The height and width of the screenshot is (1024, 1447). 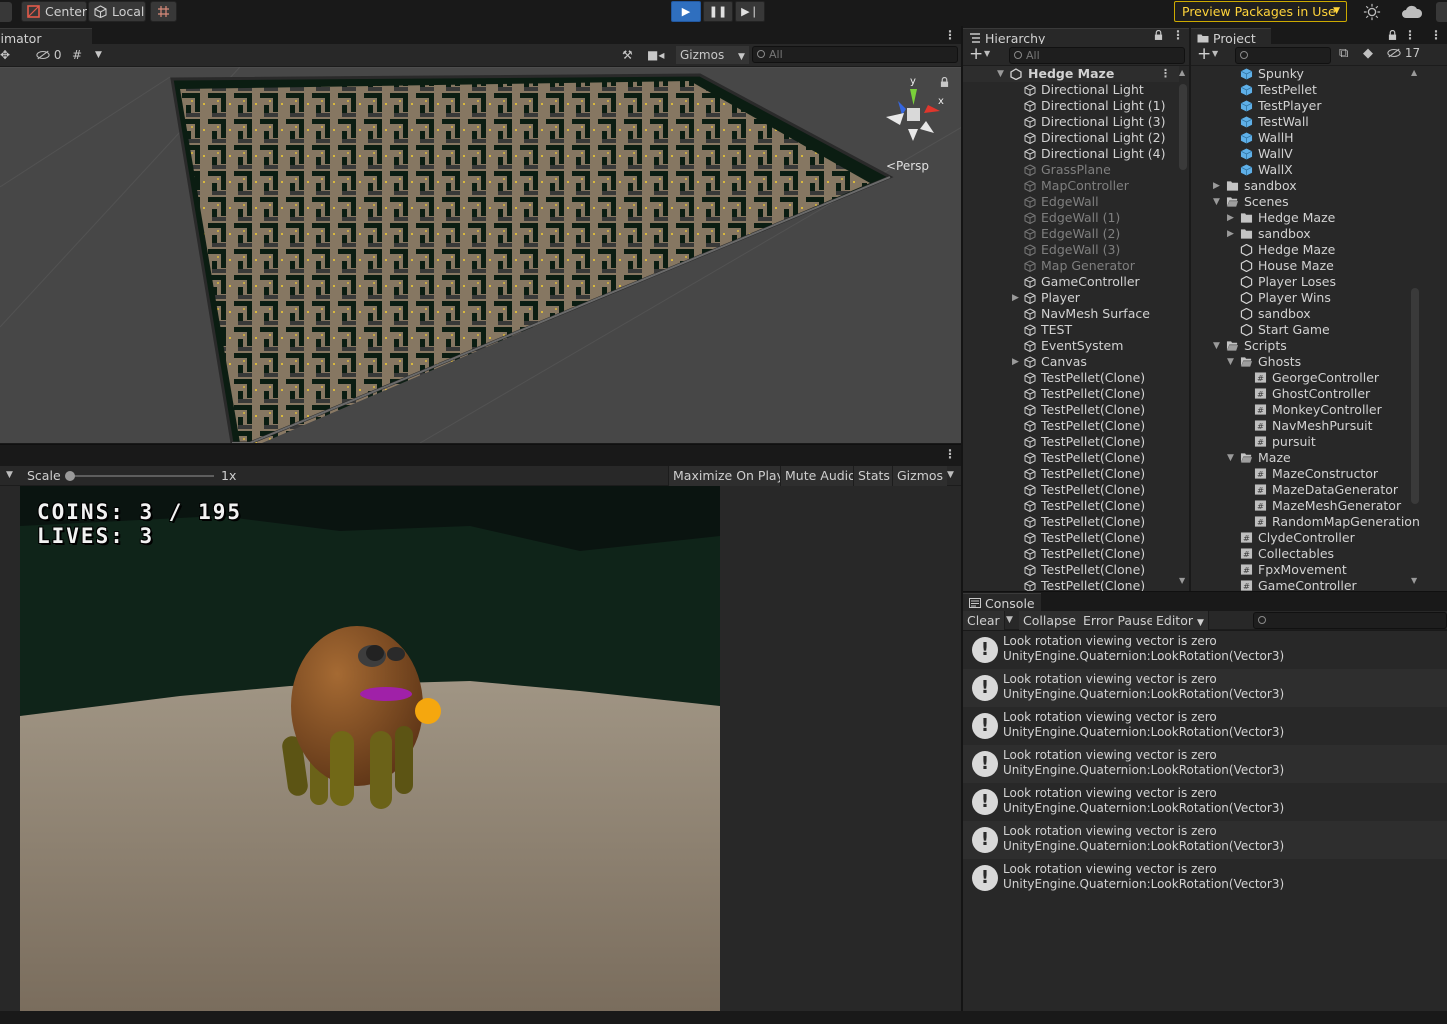 What do you see at coordinates (1299, 506) in the screenshot?
I see `project-item-script: # MazeMeshGenerator` at bounding box center [1299, 506].